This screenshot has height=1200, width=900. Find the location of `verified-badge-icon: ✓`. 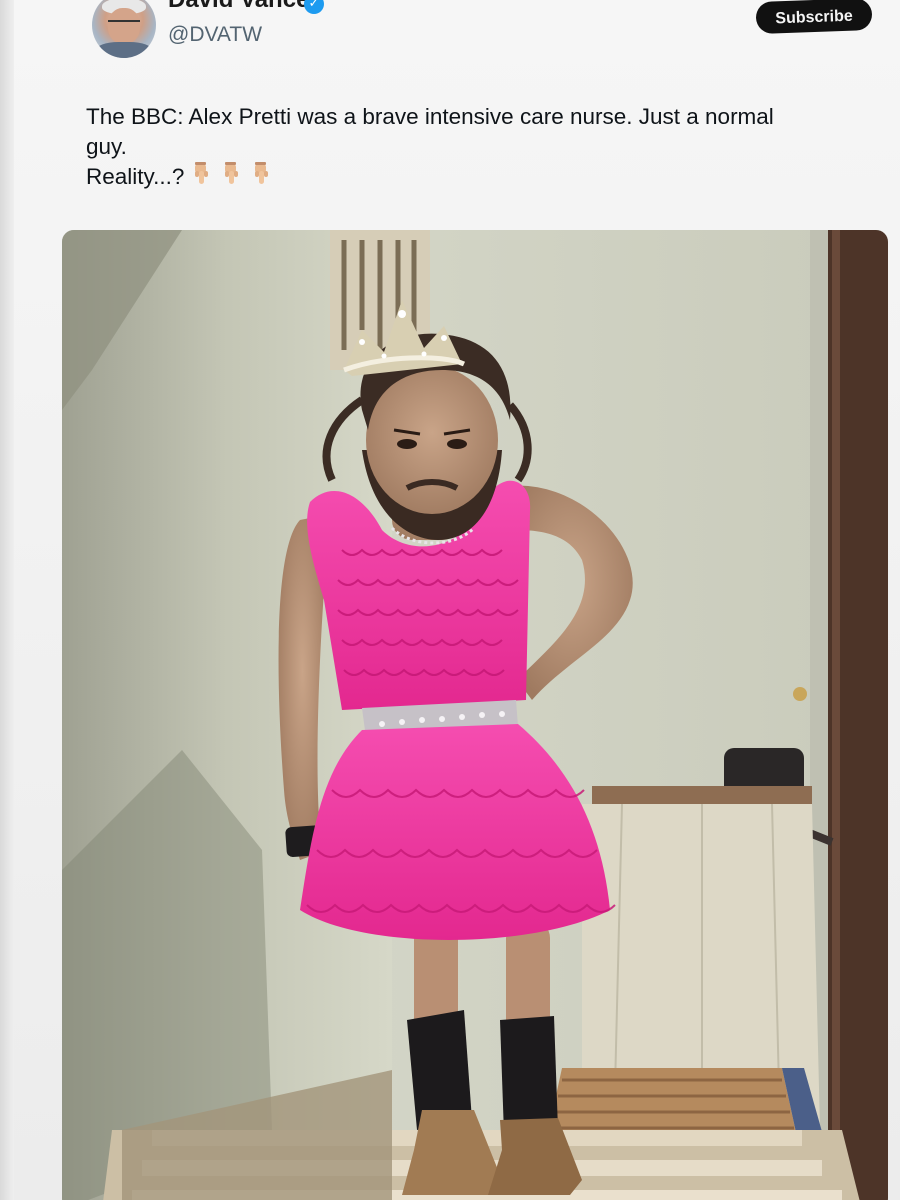

verified-badge-icon: ✓ is located at coordinates (314, 7).